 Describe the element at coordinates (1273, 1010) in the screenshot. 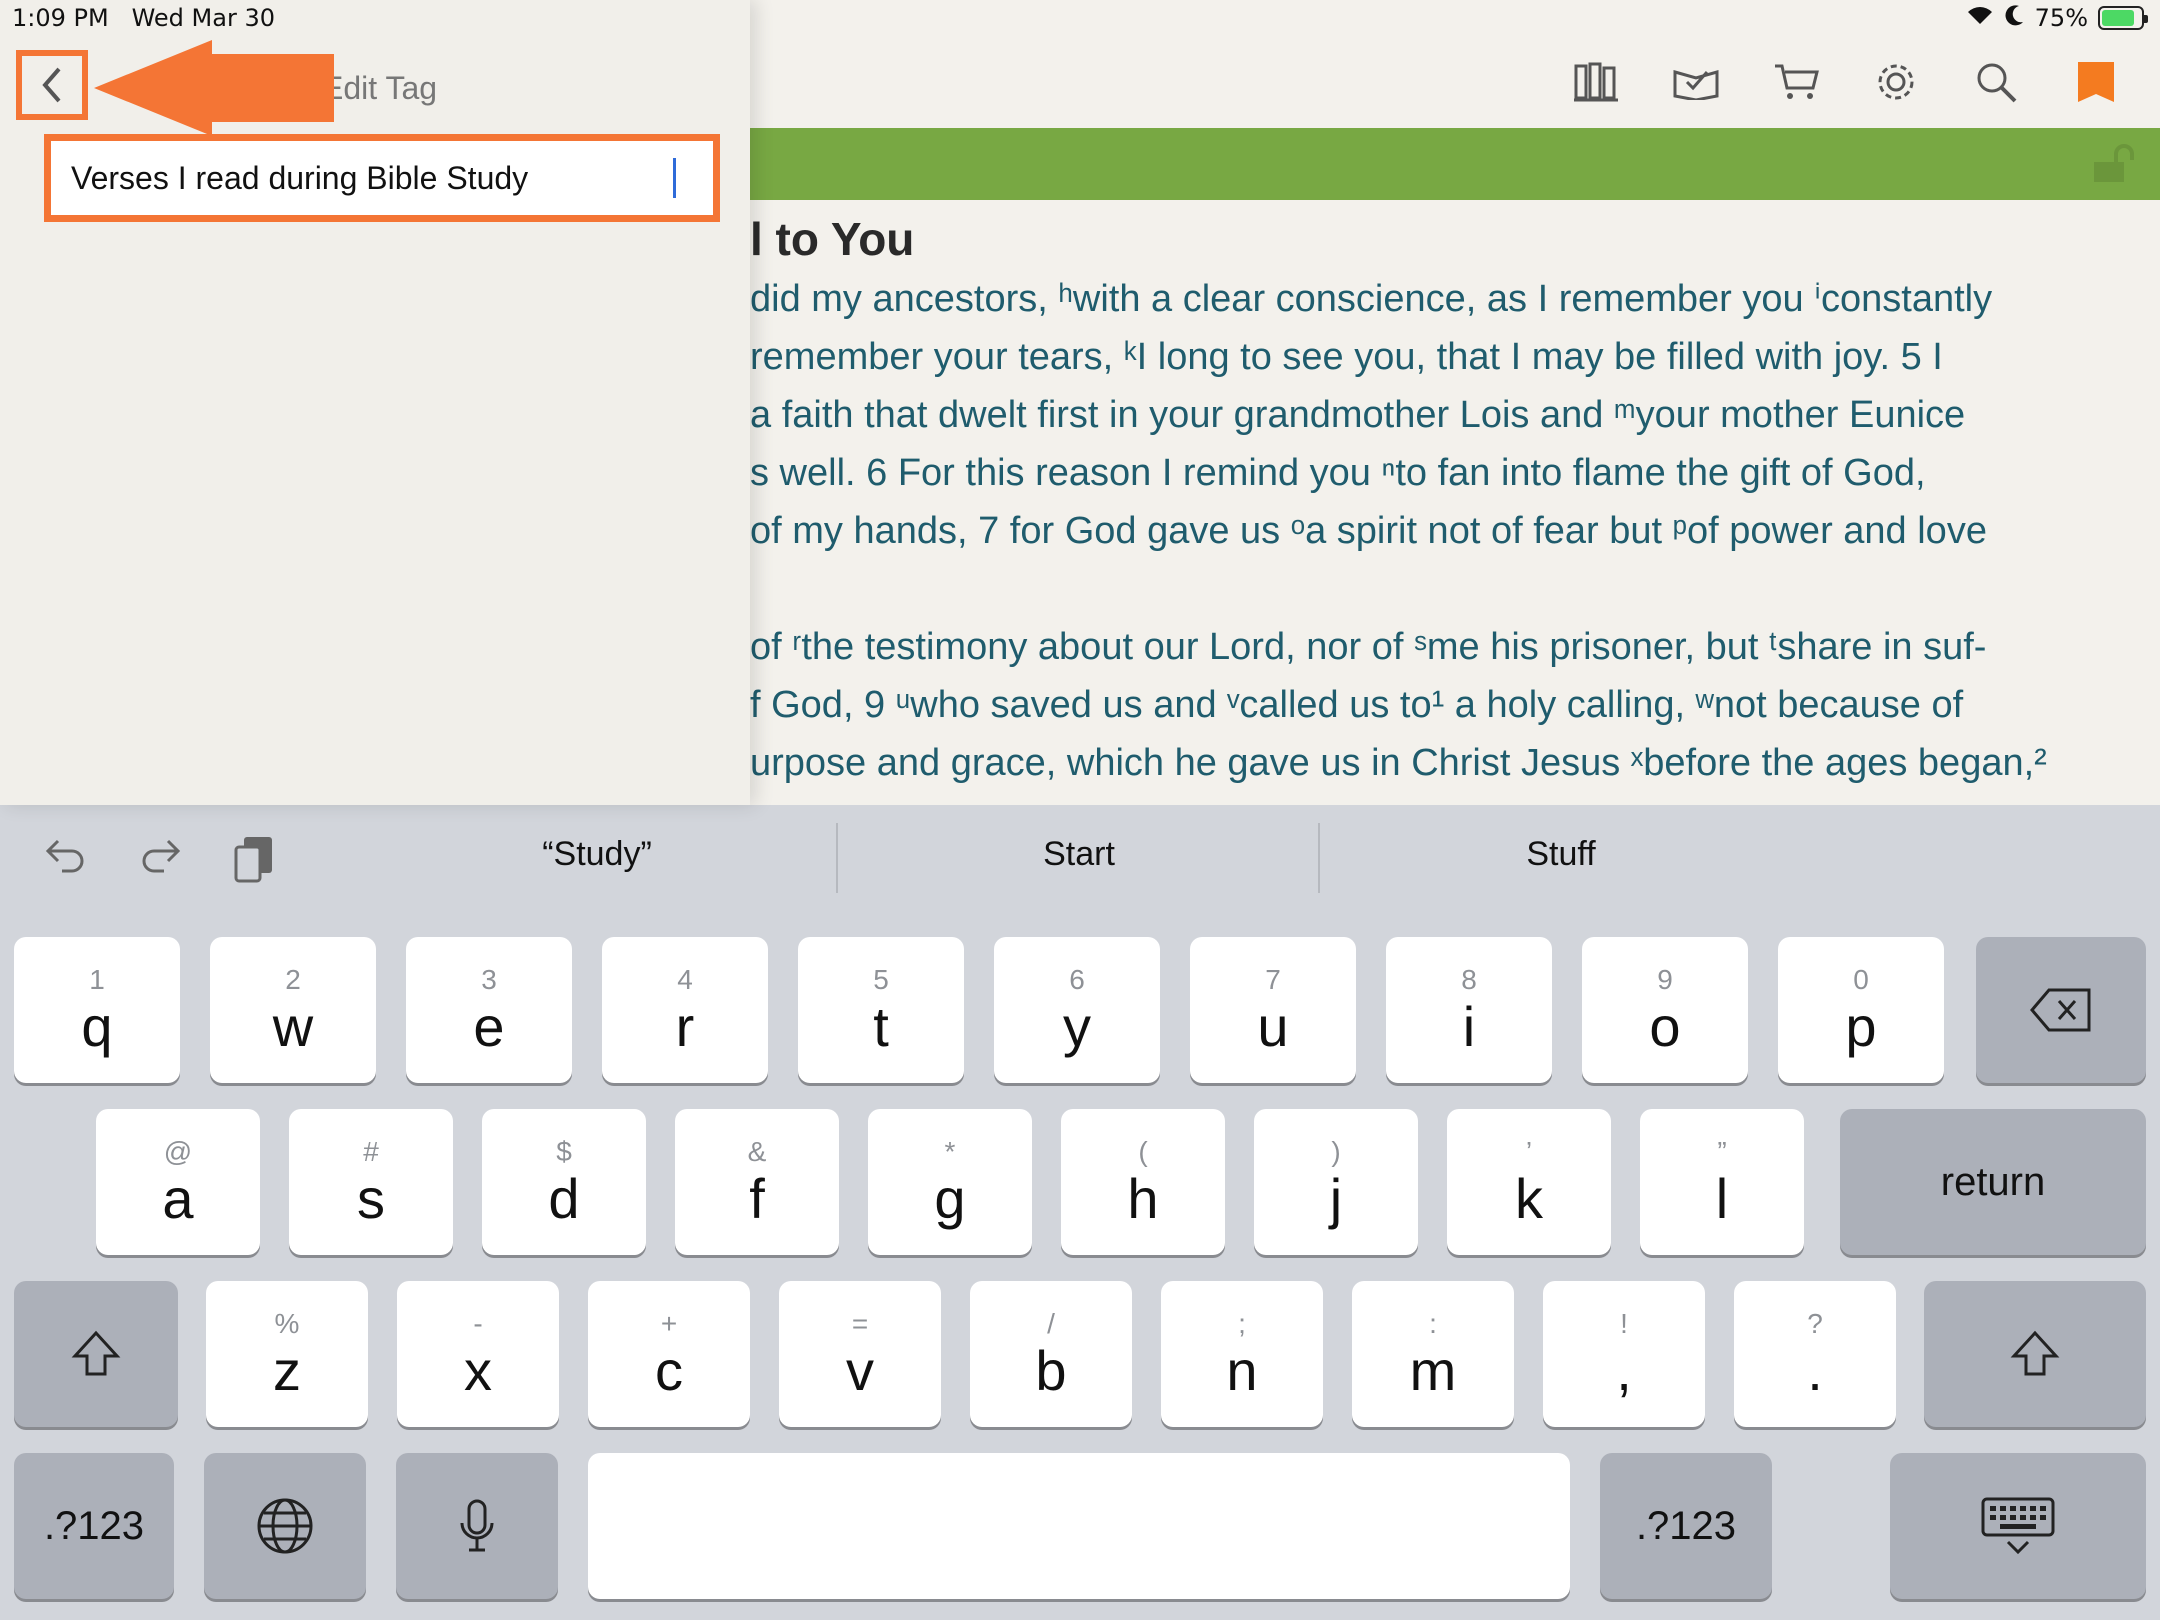

I see `key-u: 7u` at that location.